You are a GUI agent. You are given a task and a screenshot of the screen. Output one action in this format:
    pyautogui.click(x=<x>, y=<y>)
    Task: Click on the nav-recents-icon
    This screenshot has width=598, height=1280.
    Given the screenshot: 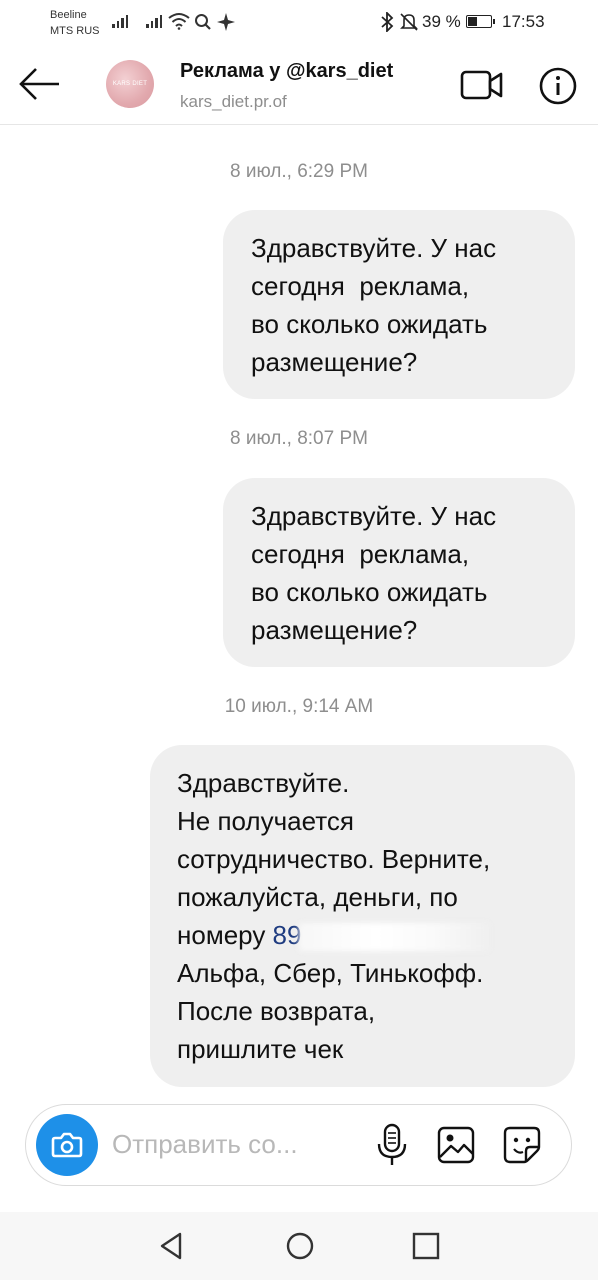 What is the action you would take?
    pyautogui.click(x=426, y=1246)
    